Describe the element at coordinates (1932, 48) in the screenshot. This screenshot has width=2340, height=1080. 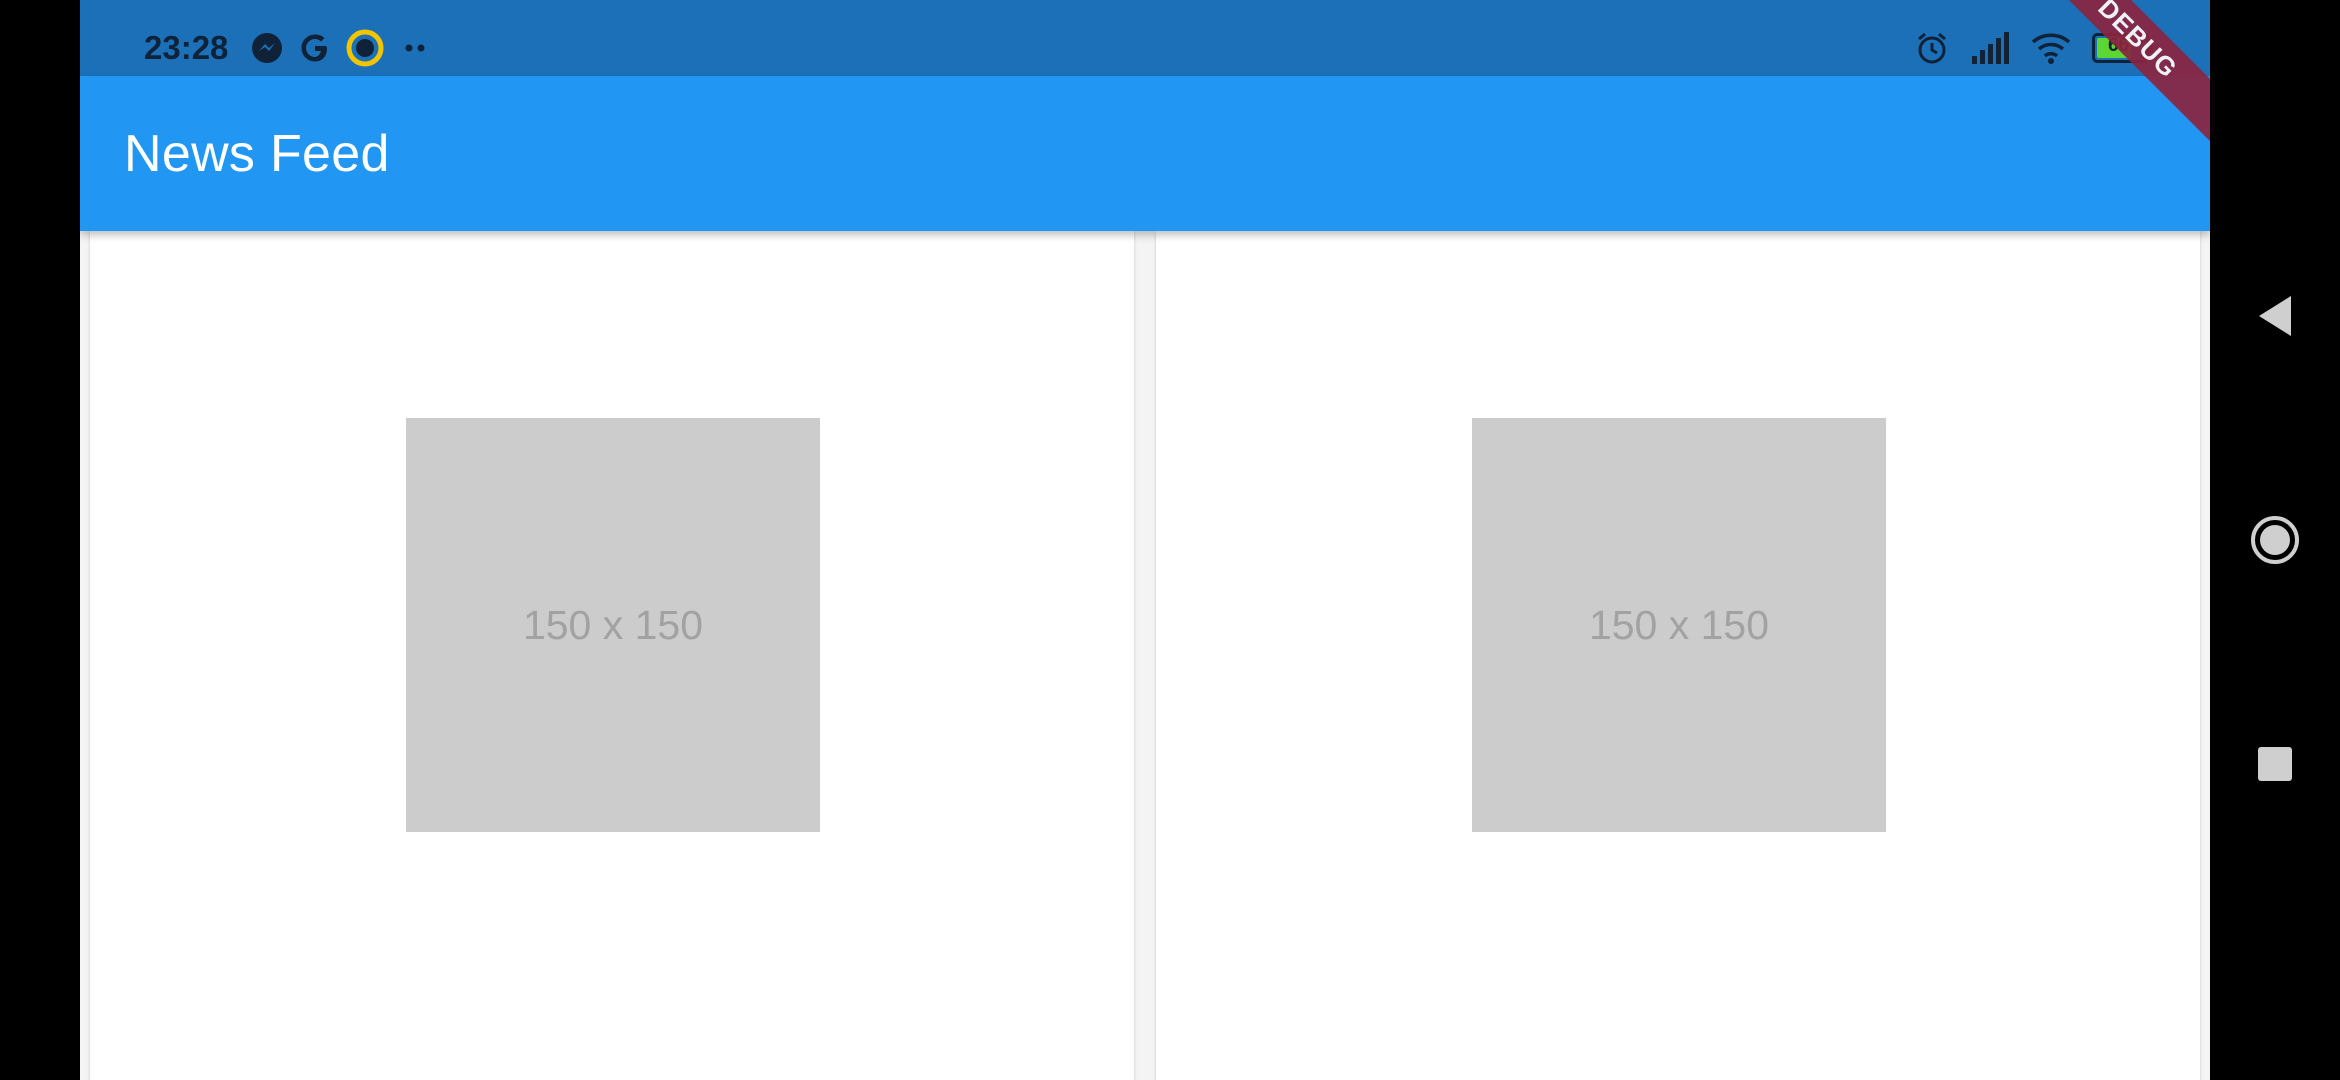
I see `alarm-icon` at that location.